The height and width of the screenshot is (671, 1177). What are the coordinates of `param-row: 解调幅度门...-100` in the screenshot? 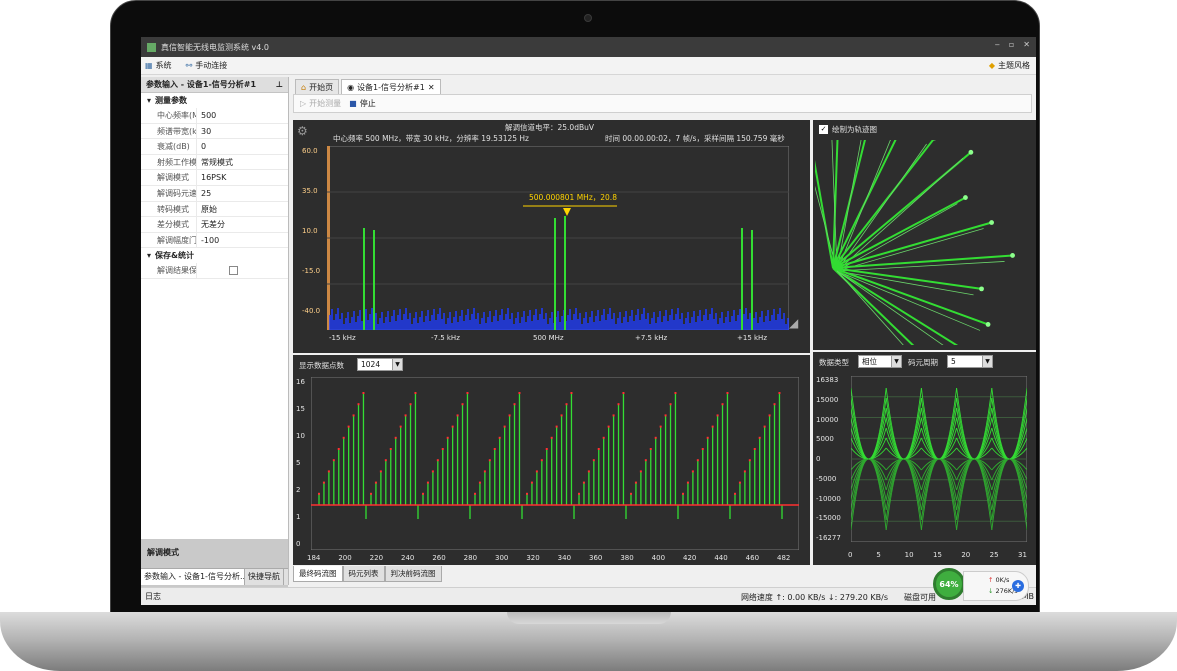 It's located at (214, 240).